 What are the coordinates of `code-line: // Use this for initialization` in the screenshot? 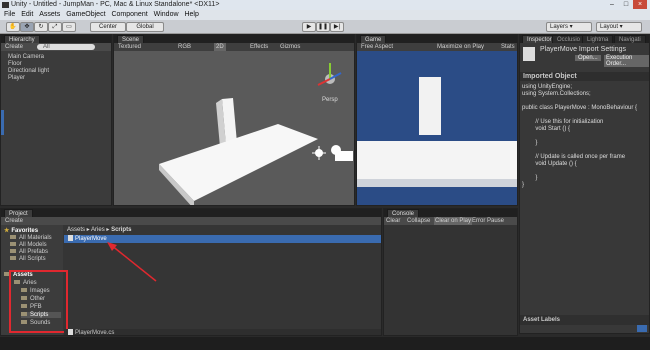 It's located at (563, 122).